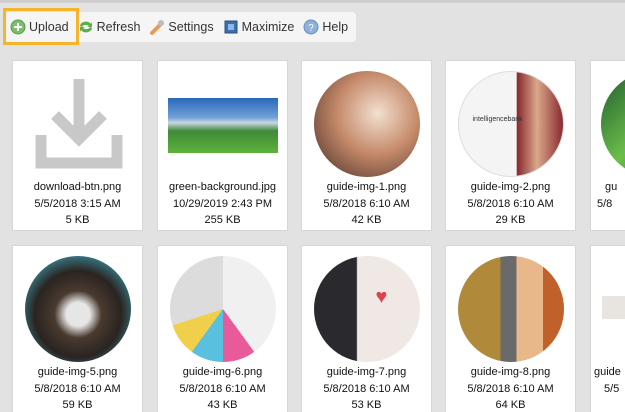 The width and height of the screenshot is (625, 412). What do you see at coordinates (77, 187) in the screenshot?
I see `file-name: download-btn.png` at bounding box center [77, 187].